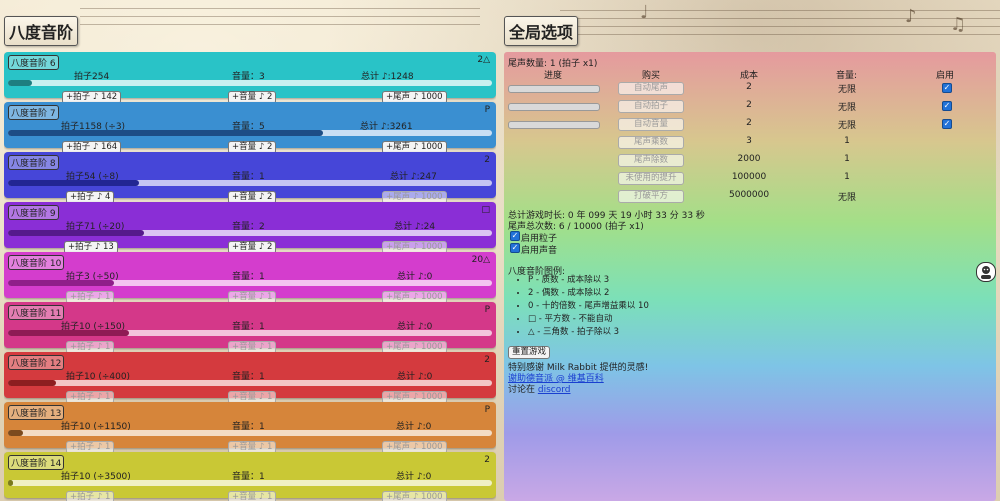  Describe the element at coordinates (554, 390) in the screenshot. I see `discord-link: discord` at that location.